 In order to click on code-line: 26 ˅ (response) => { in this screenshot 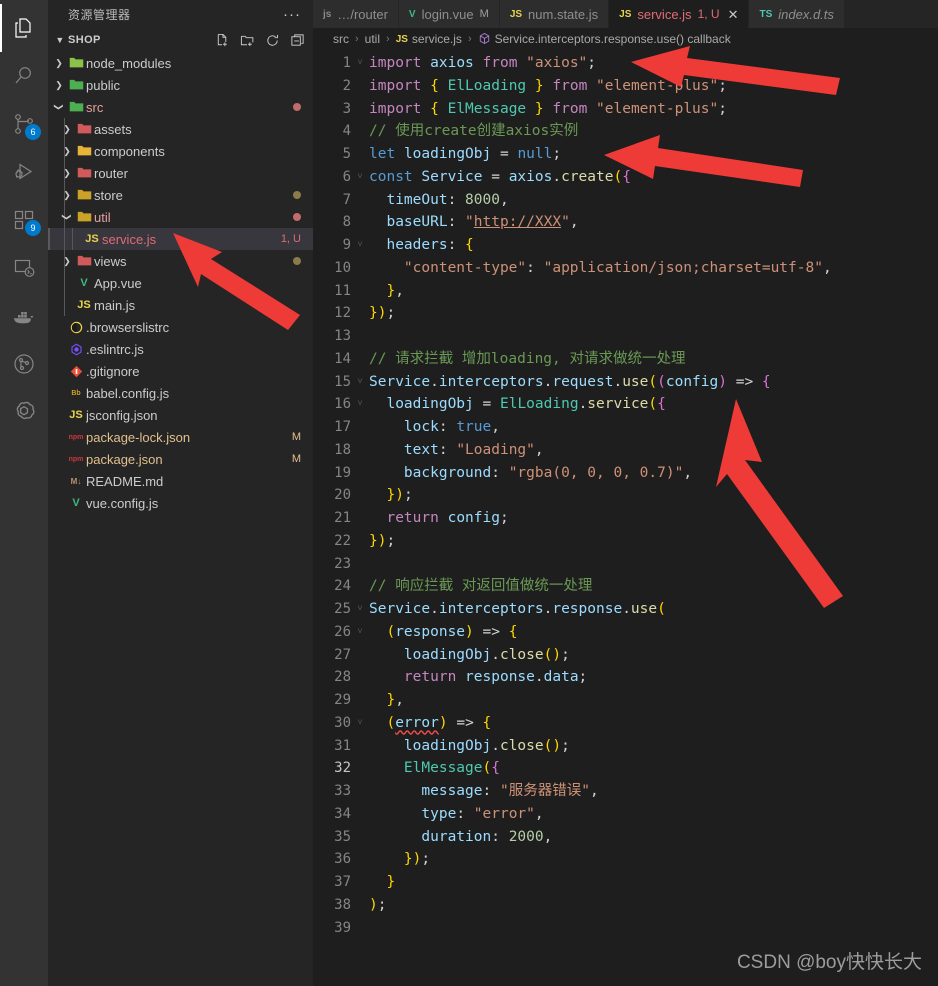, I will do `click(625, 632)`.